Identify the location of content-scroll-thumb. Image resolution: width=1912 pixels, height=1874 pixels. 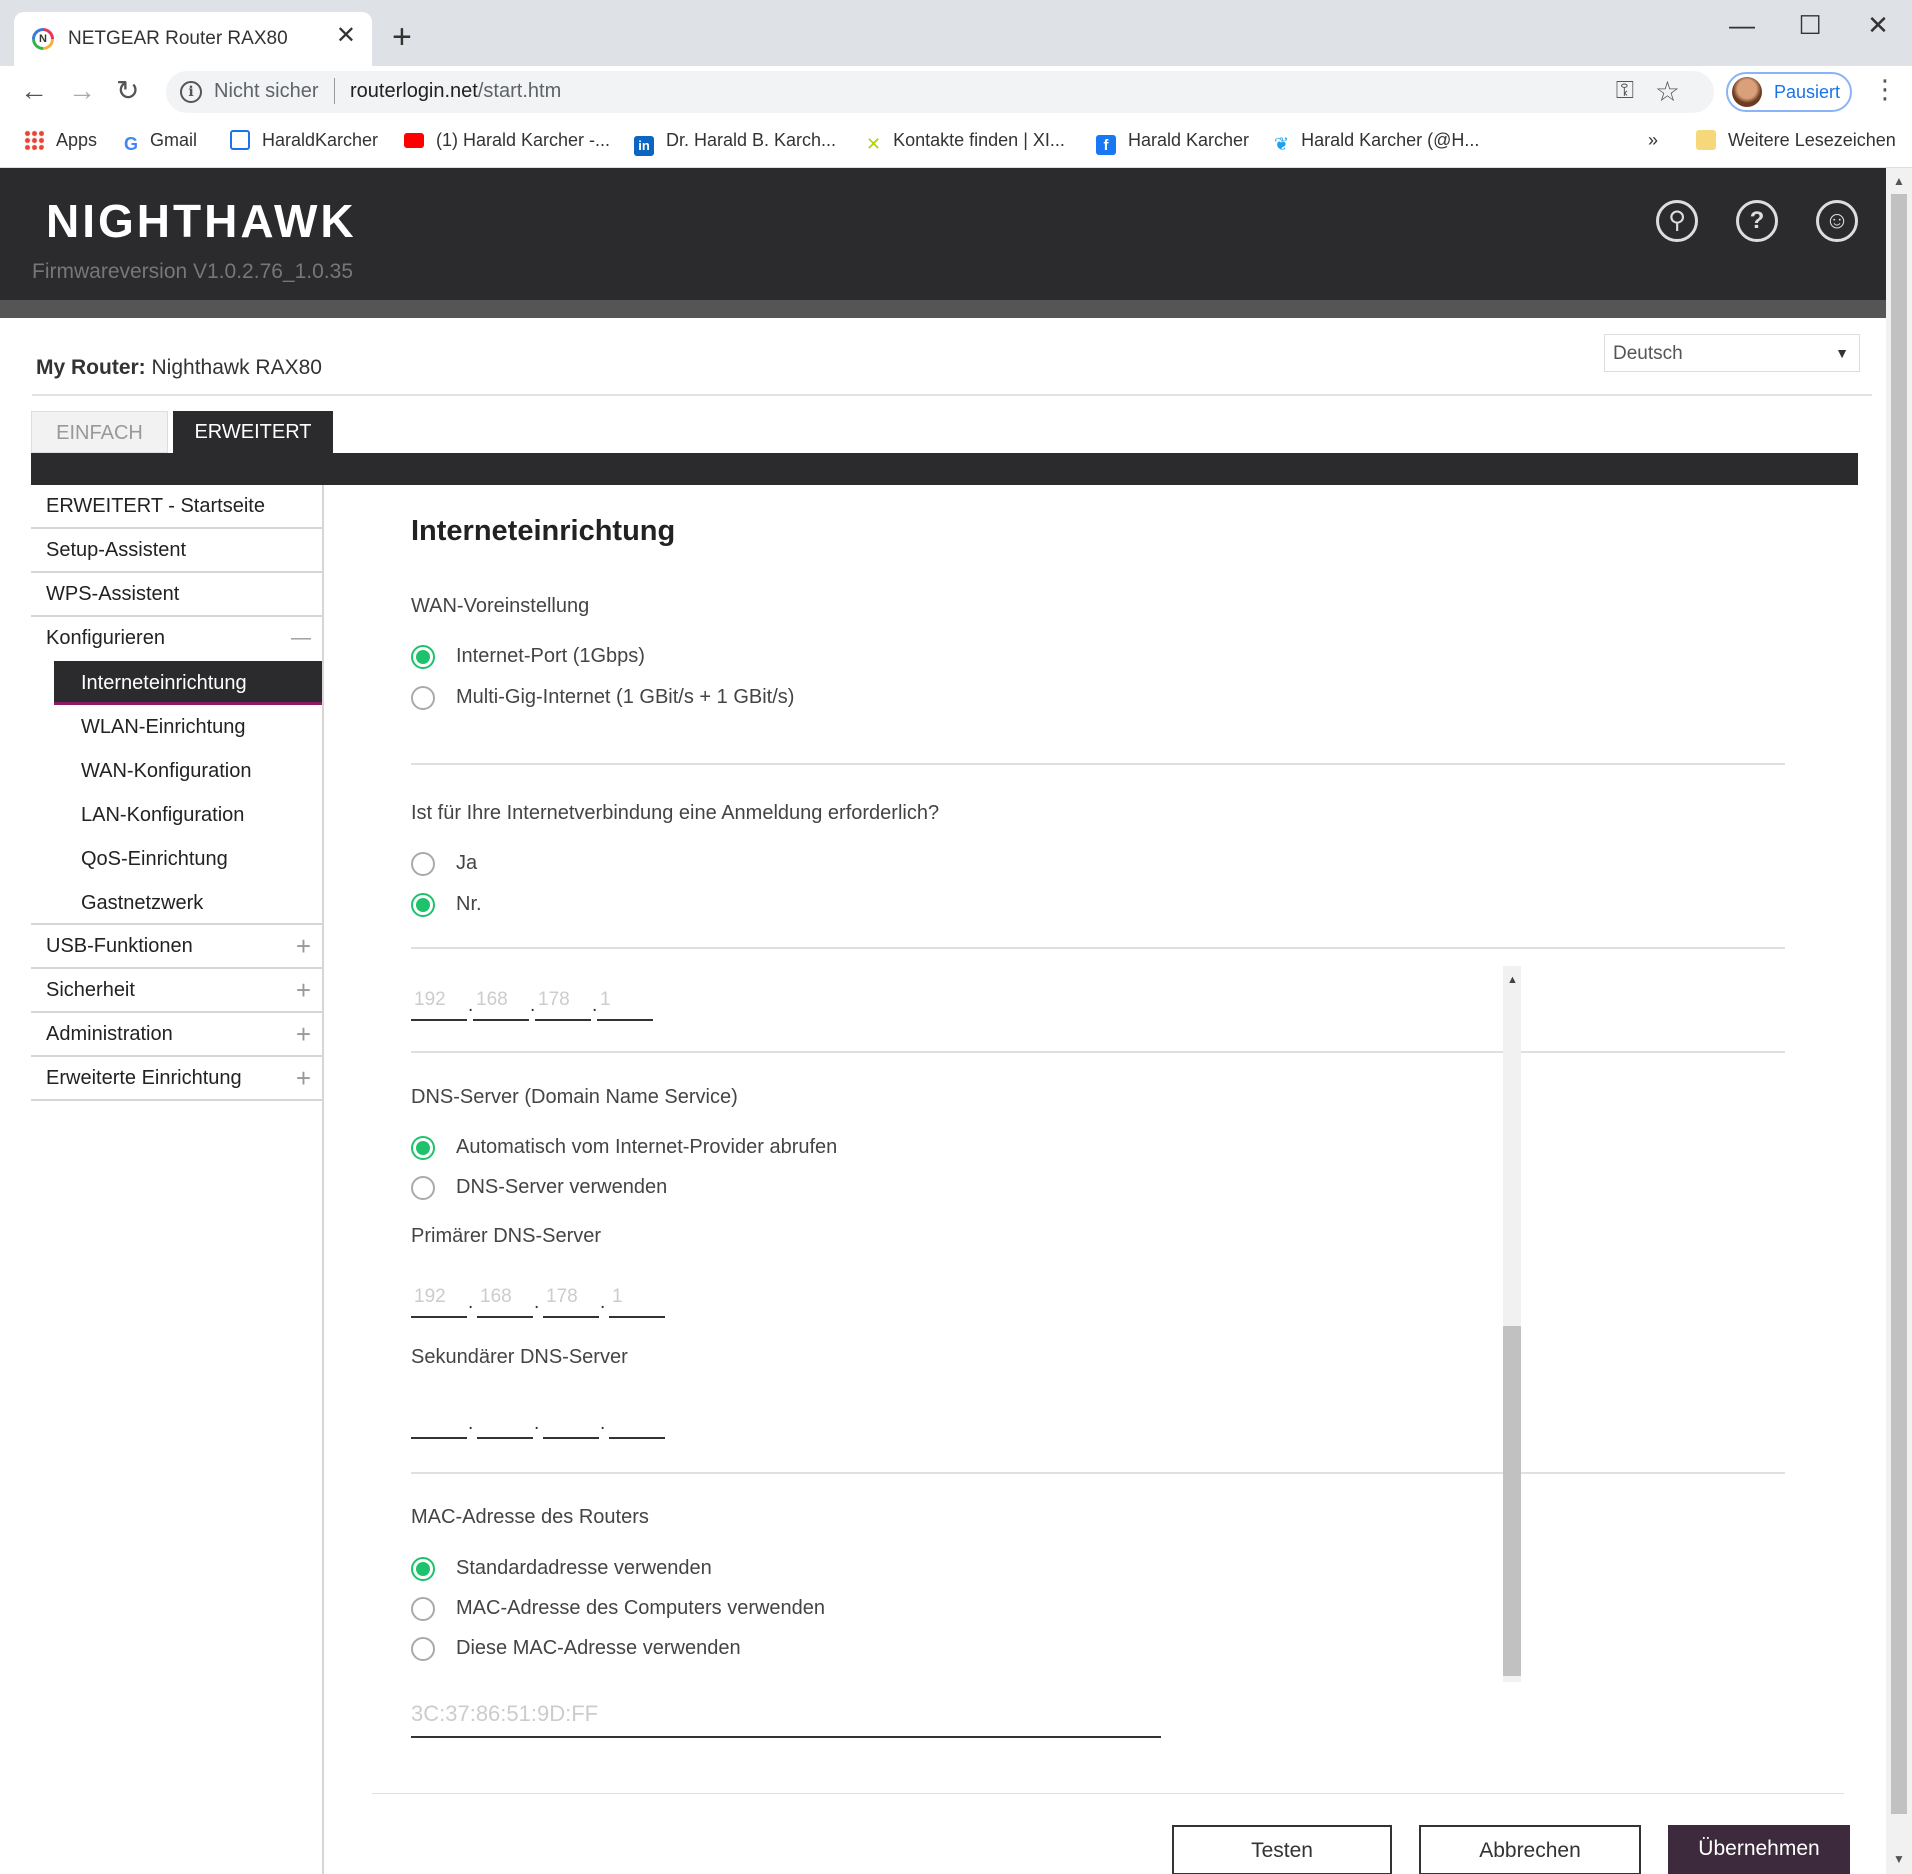
(1512, 1501).